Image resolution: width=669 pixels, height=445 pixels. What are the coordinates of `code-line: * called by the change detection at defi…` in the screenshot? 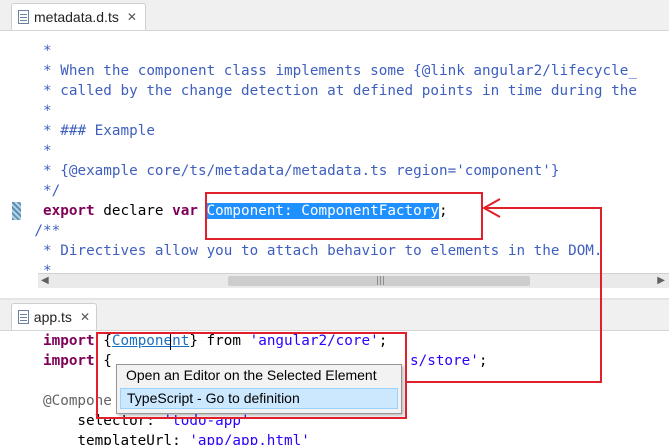 It's located at (318, 91).